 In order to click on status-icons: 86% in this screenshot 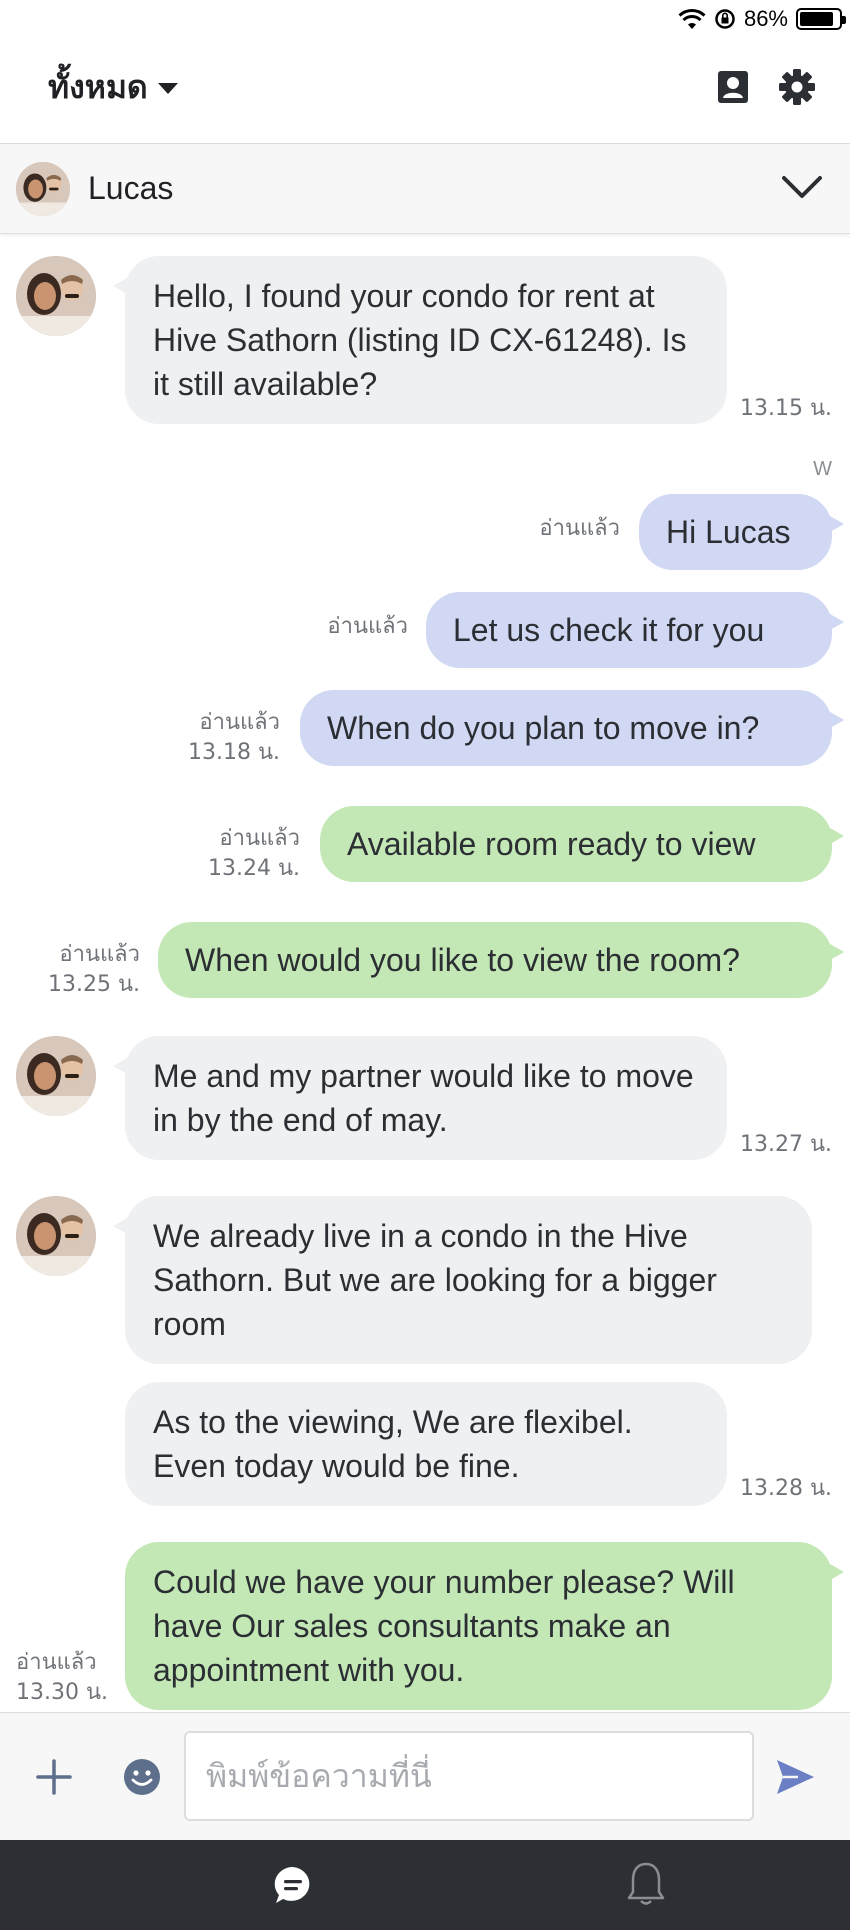, I will do `click(762, 19)`.